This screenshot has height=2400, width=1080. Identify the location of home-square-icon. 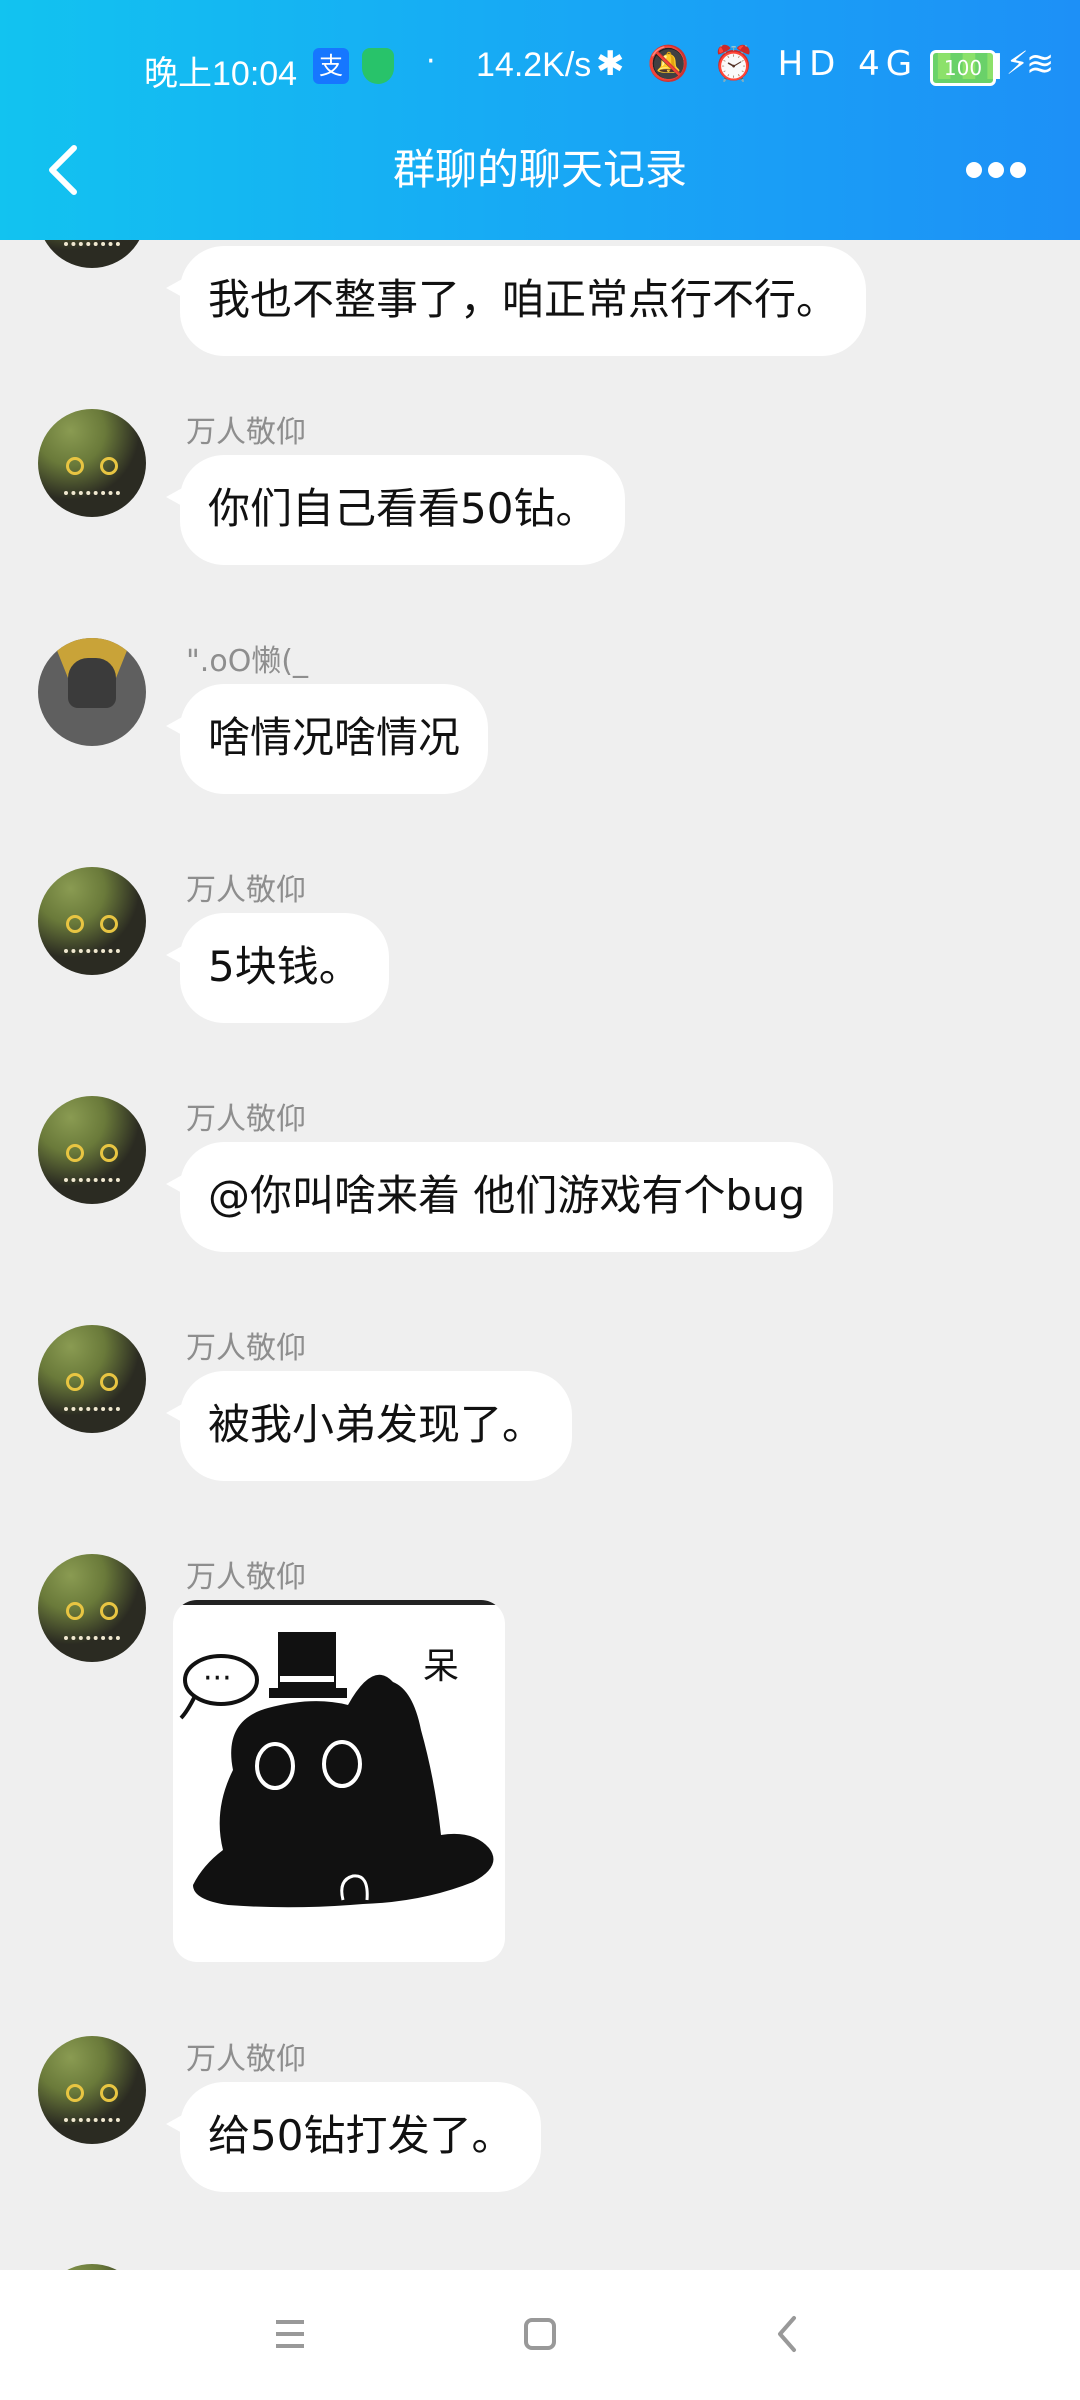
(540, 2334).